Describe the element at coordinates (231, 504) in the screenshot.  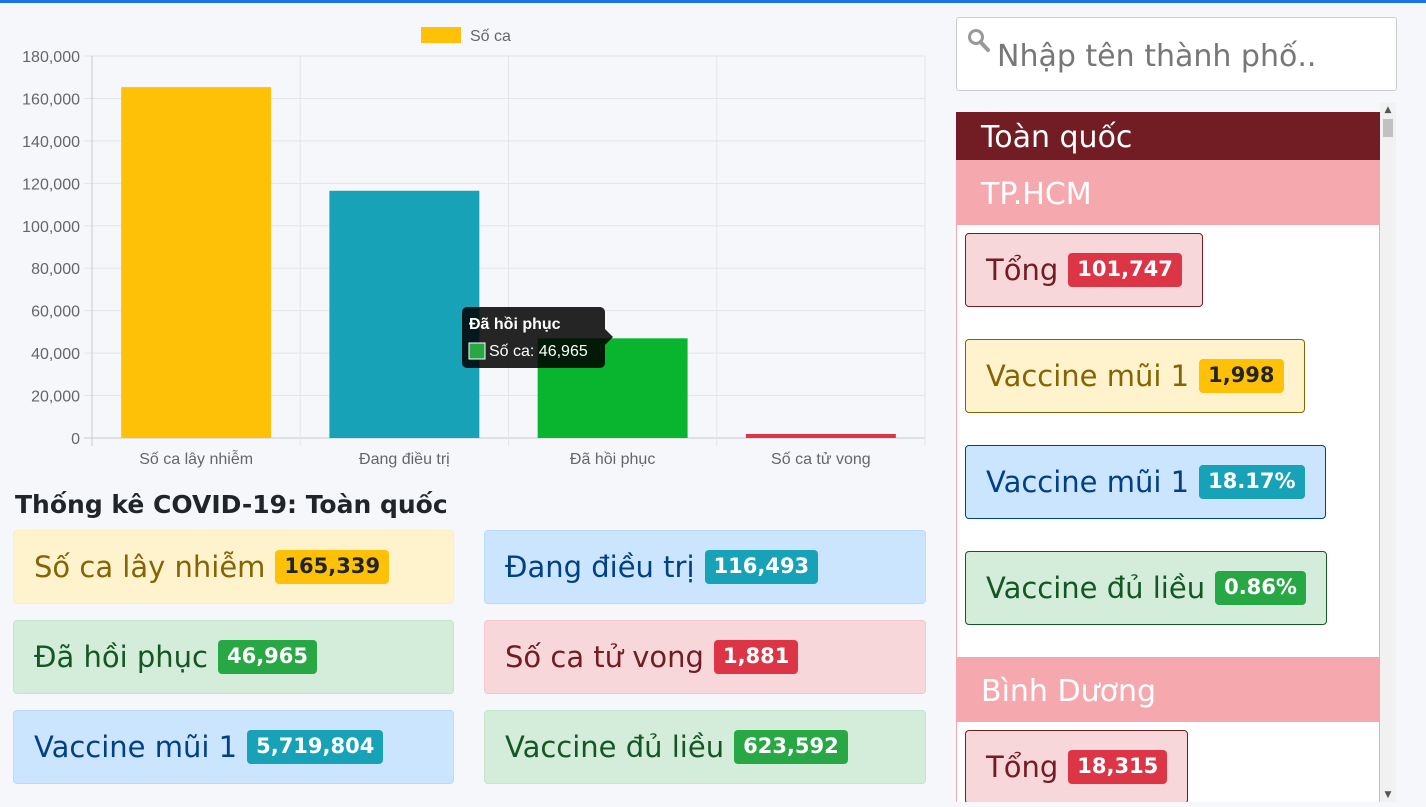
I see `stats-title: Thống kê COVID-19: Toàn quốc` at that location.